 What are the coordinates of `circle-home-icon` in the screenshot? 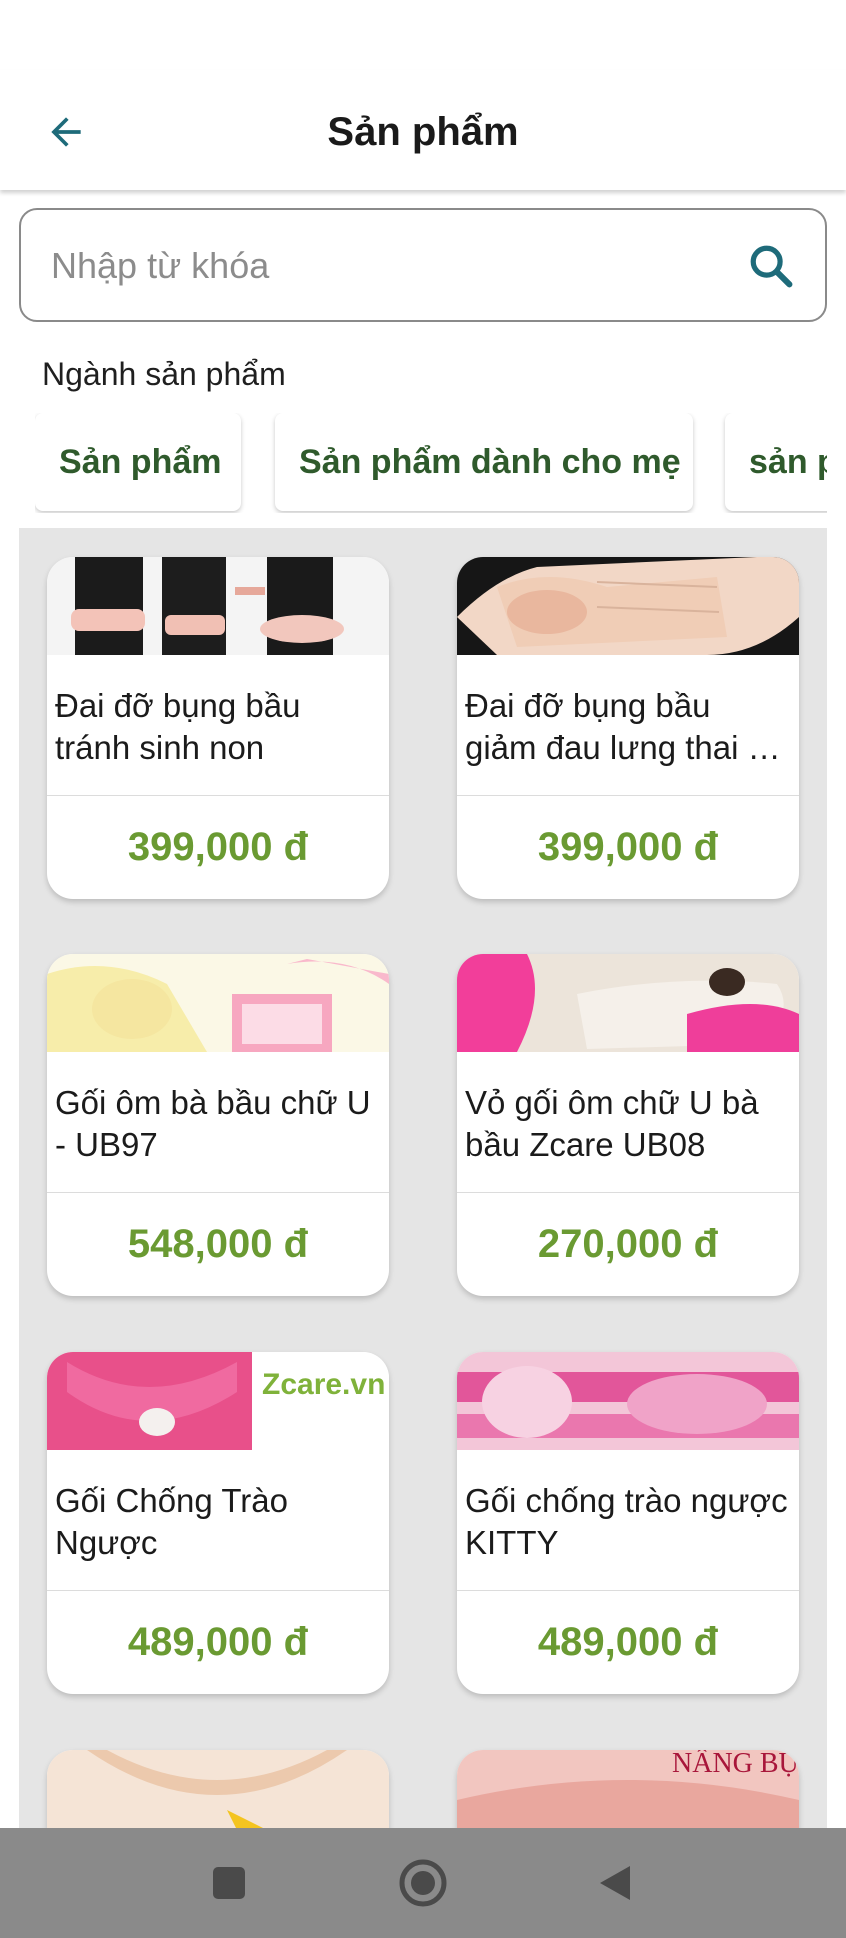 It's located at (423, 1883).